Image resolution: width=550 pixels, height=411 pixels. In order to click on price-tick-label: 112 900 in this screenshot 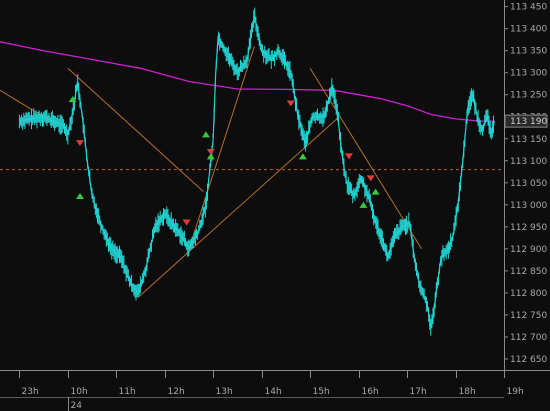, I will do `click(528, 250)`.